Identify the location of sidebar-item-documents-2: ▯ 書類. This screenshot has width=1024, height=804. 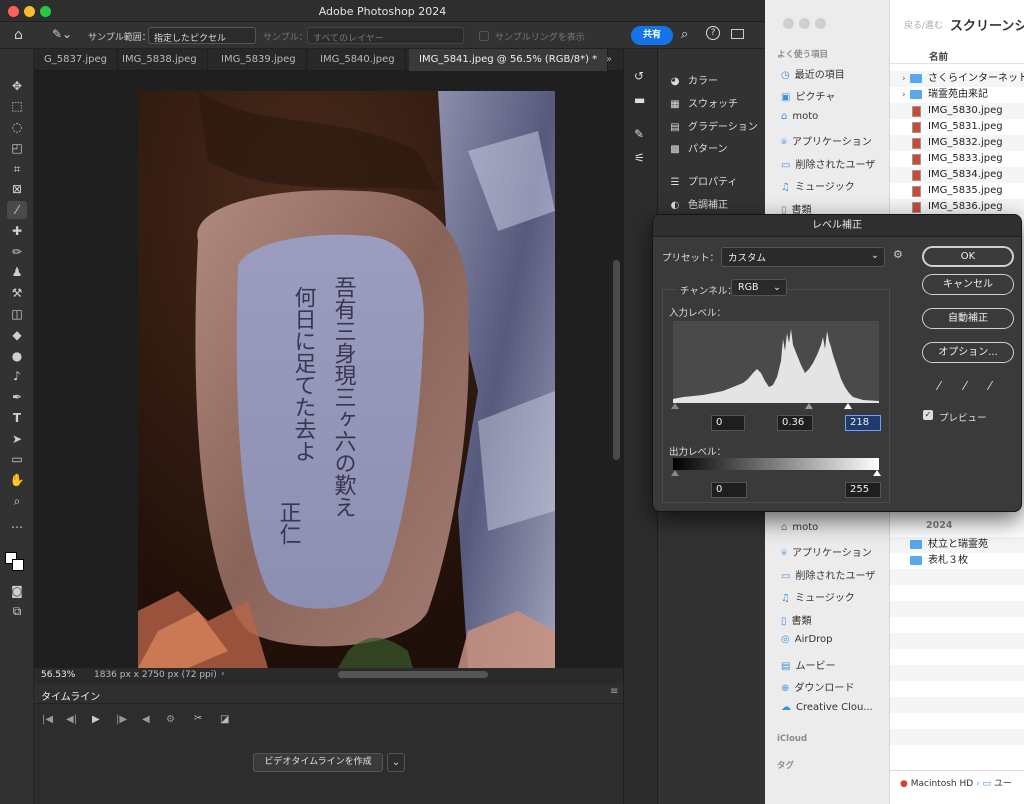
(796, 619).